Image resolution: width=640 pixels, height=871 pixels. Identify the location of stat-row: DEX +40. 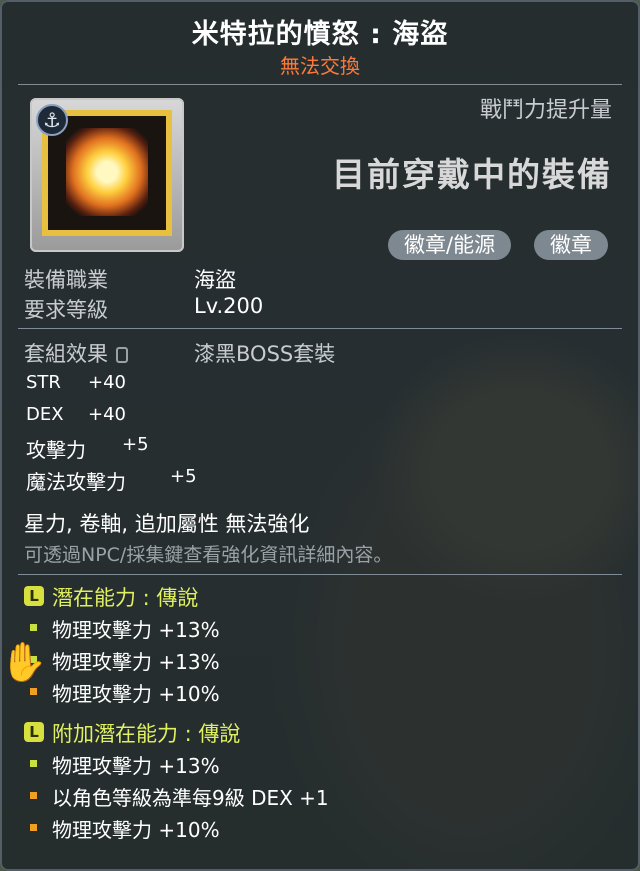
(76, 414).